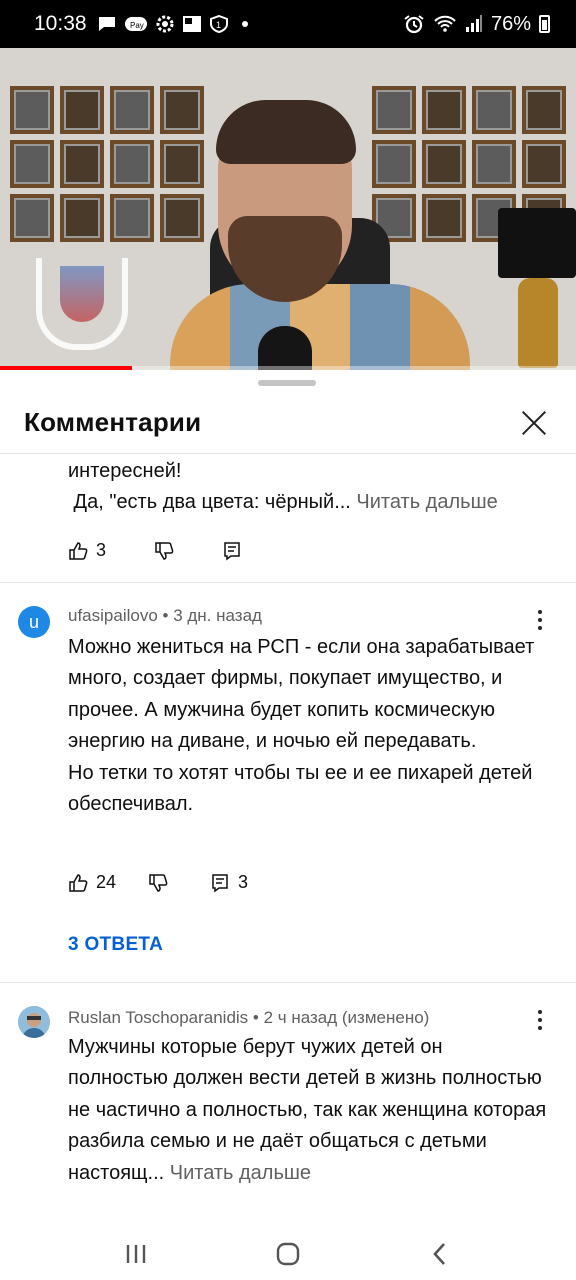  What do you see at coordinates (106, 24) in the screenshot?
I see `message-icon` at bounding box center [106, 24].